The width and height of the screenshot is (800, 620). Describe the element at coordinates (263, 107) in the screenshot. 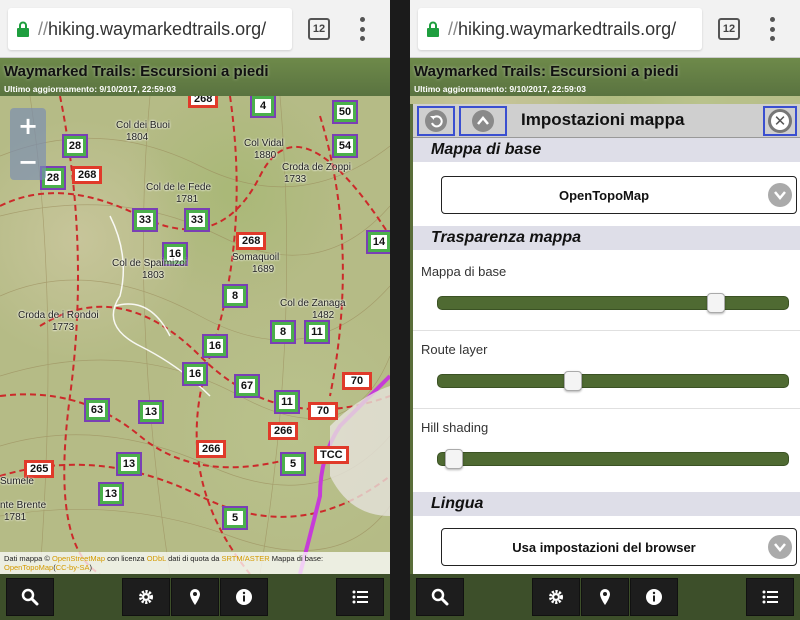

I see `route-shield: 4` at that location.